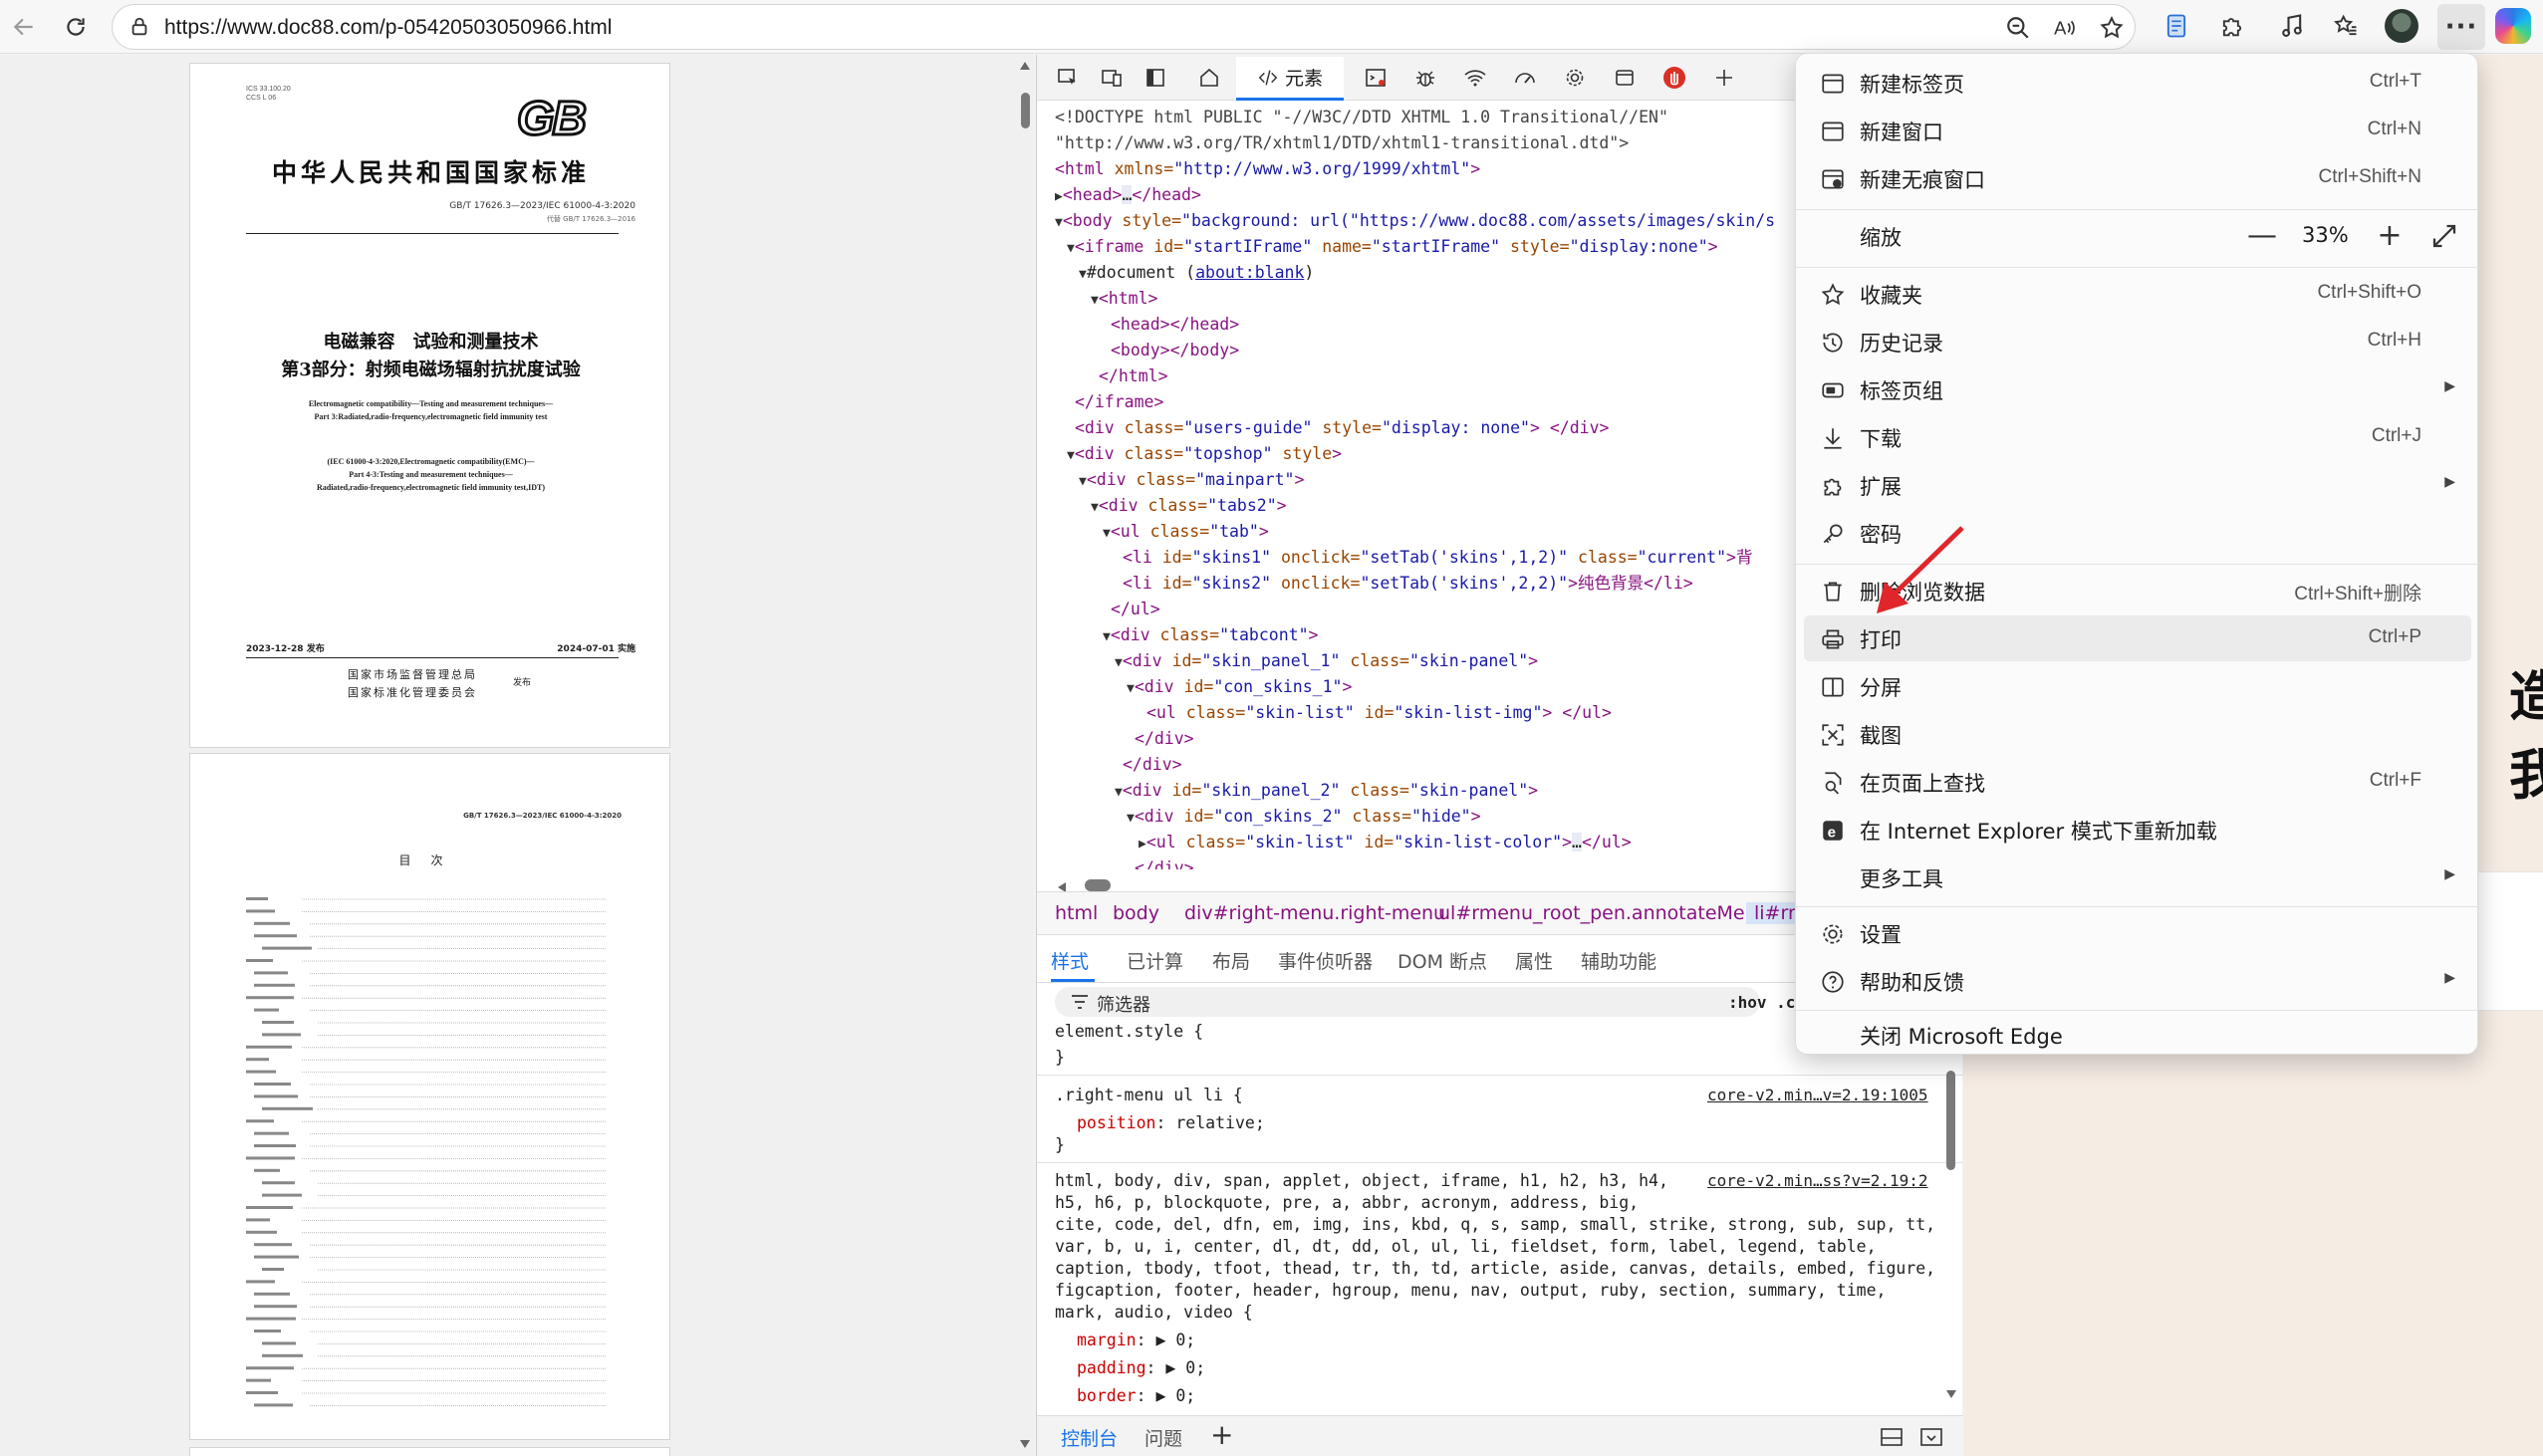 This screenshot has width=2543, height=1456. I want to click on document-scrollbar, so click(1025, 755).